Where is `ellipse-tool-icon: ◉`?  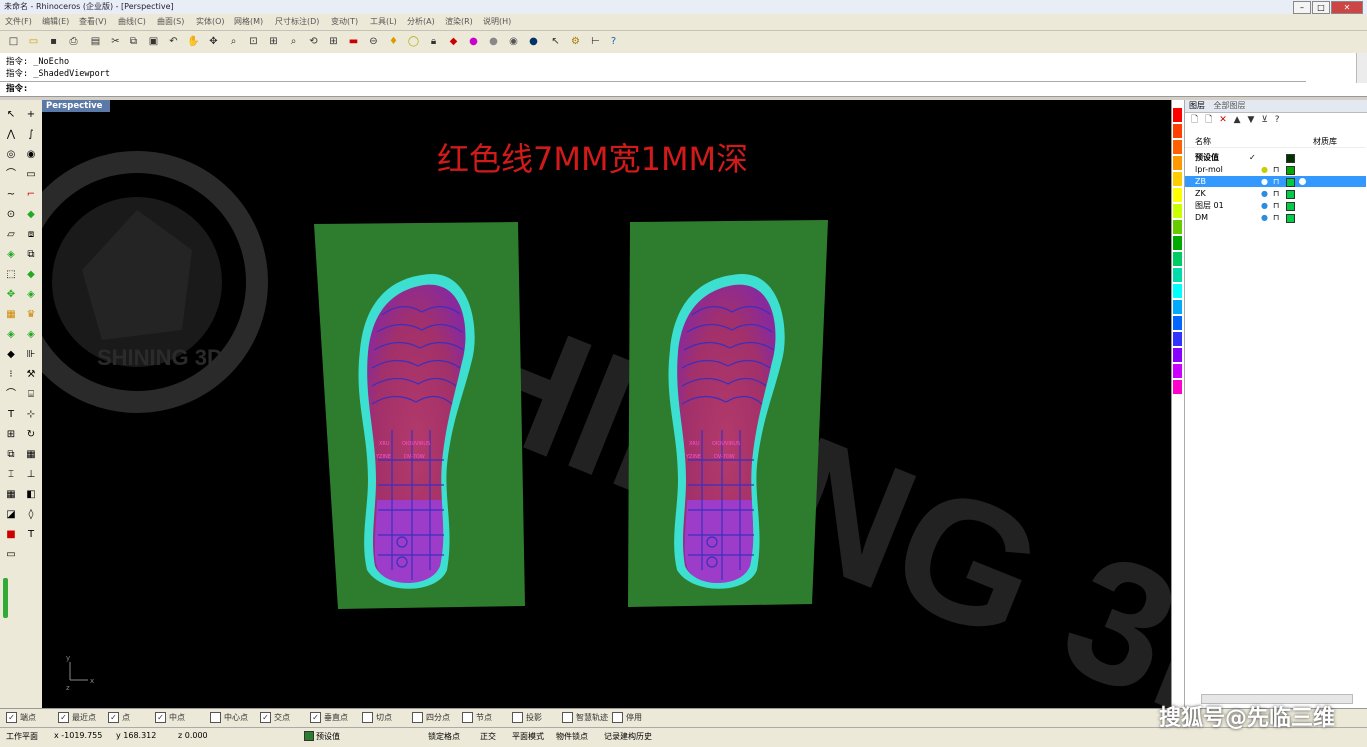 ellipse-tool-icon: ◉ is located at coordinates (31, 155).